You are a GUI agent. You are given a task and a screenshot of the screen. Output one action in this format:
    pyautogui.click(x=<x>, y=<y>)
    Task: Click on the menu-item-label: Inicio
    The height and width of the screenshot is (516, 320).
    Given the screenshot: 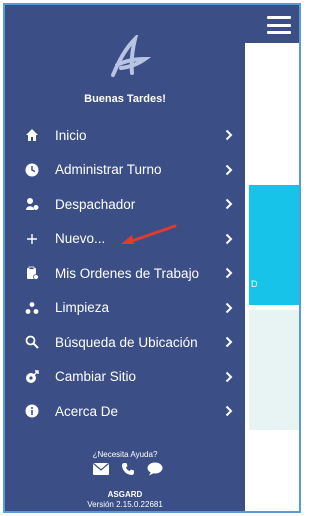 What is the action you would take?
    pyautogui.click(x=71, y=135)
    